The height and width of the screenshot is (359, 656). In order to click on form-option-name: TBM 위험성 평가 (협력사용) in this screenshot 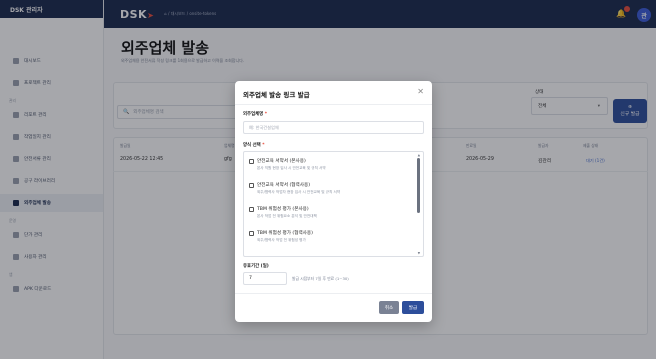, I will do `click(285, 233)`.